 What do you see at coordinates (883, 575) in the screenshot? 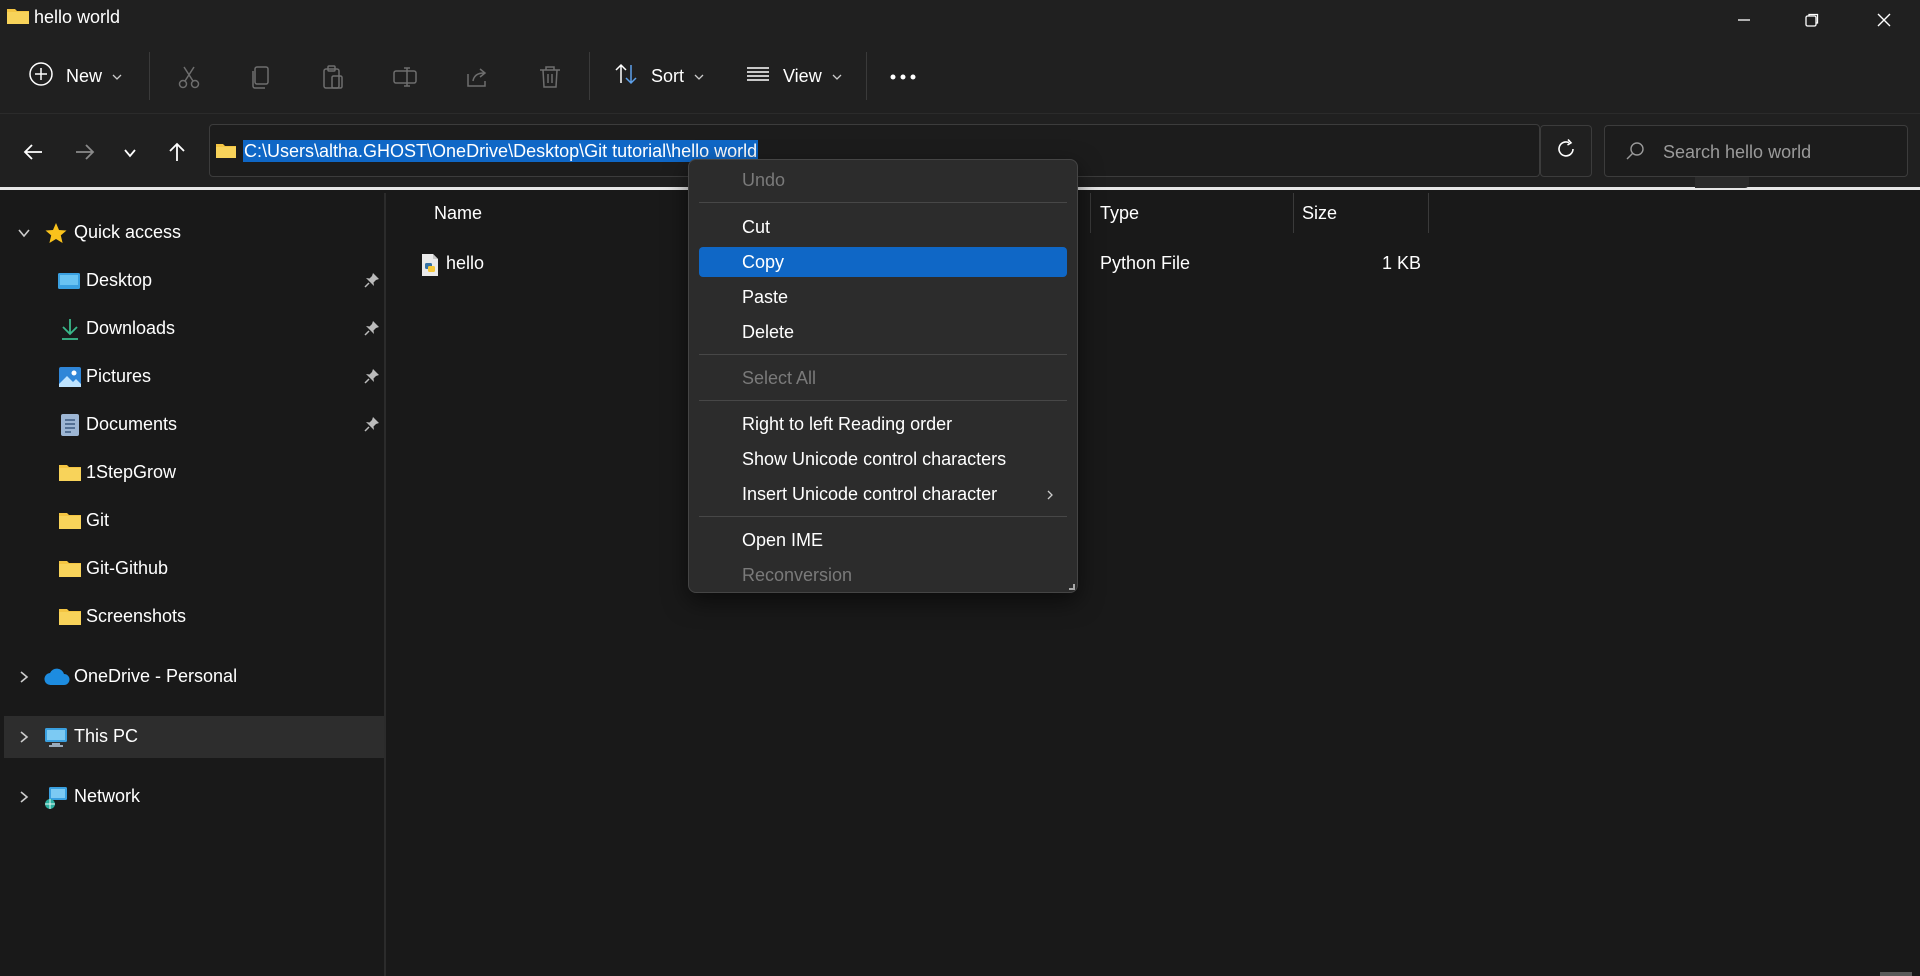
I see `menu-item-reconversion: Reconversion` at bounding box center [883, 575].